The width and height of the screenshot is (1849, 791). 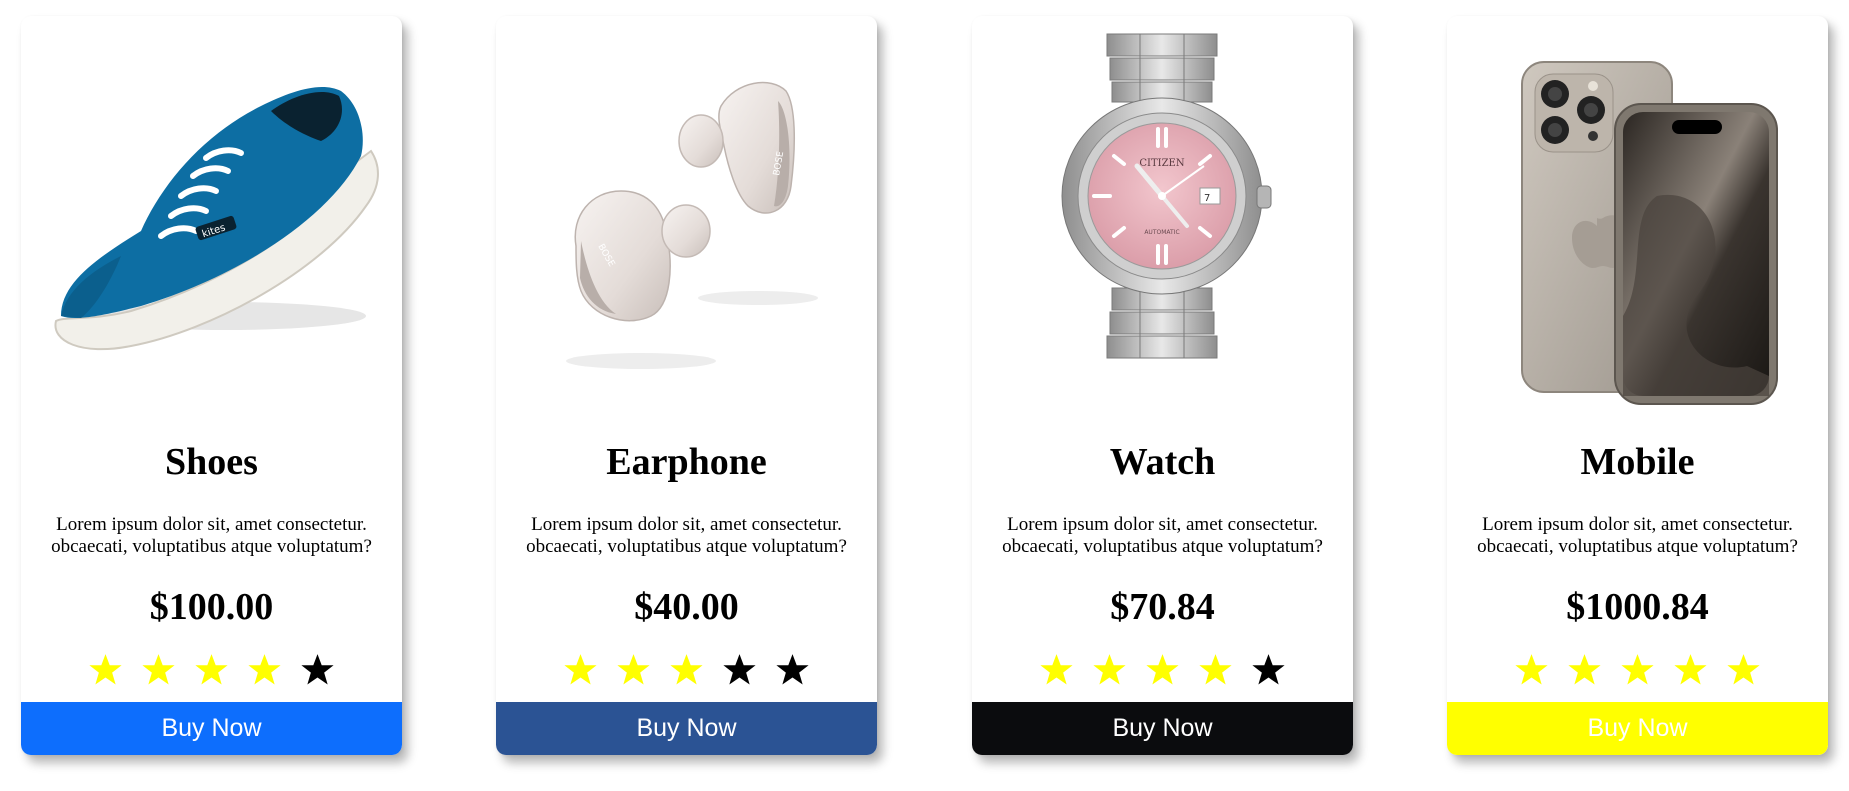 What do you see at coordinates (1637, 462) in the screenshot?
I see `product-title: Mobile` at bounding box center [1637, 462].